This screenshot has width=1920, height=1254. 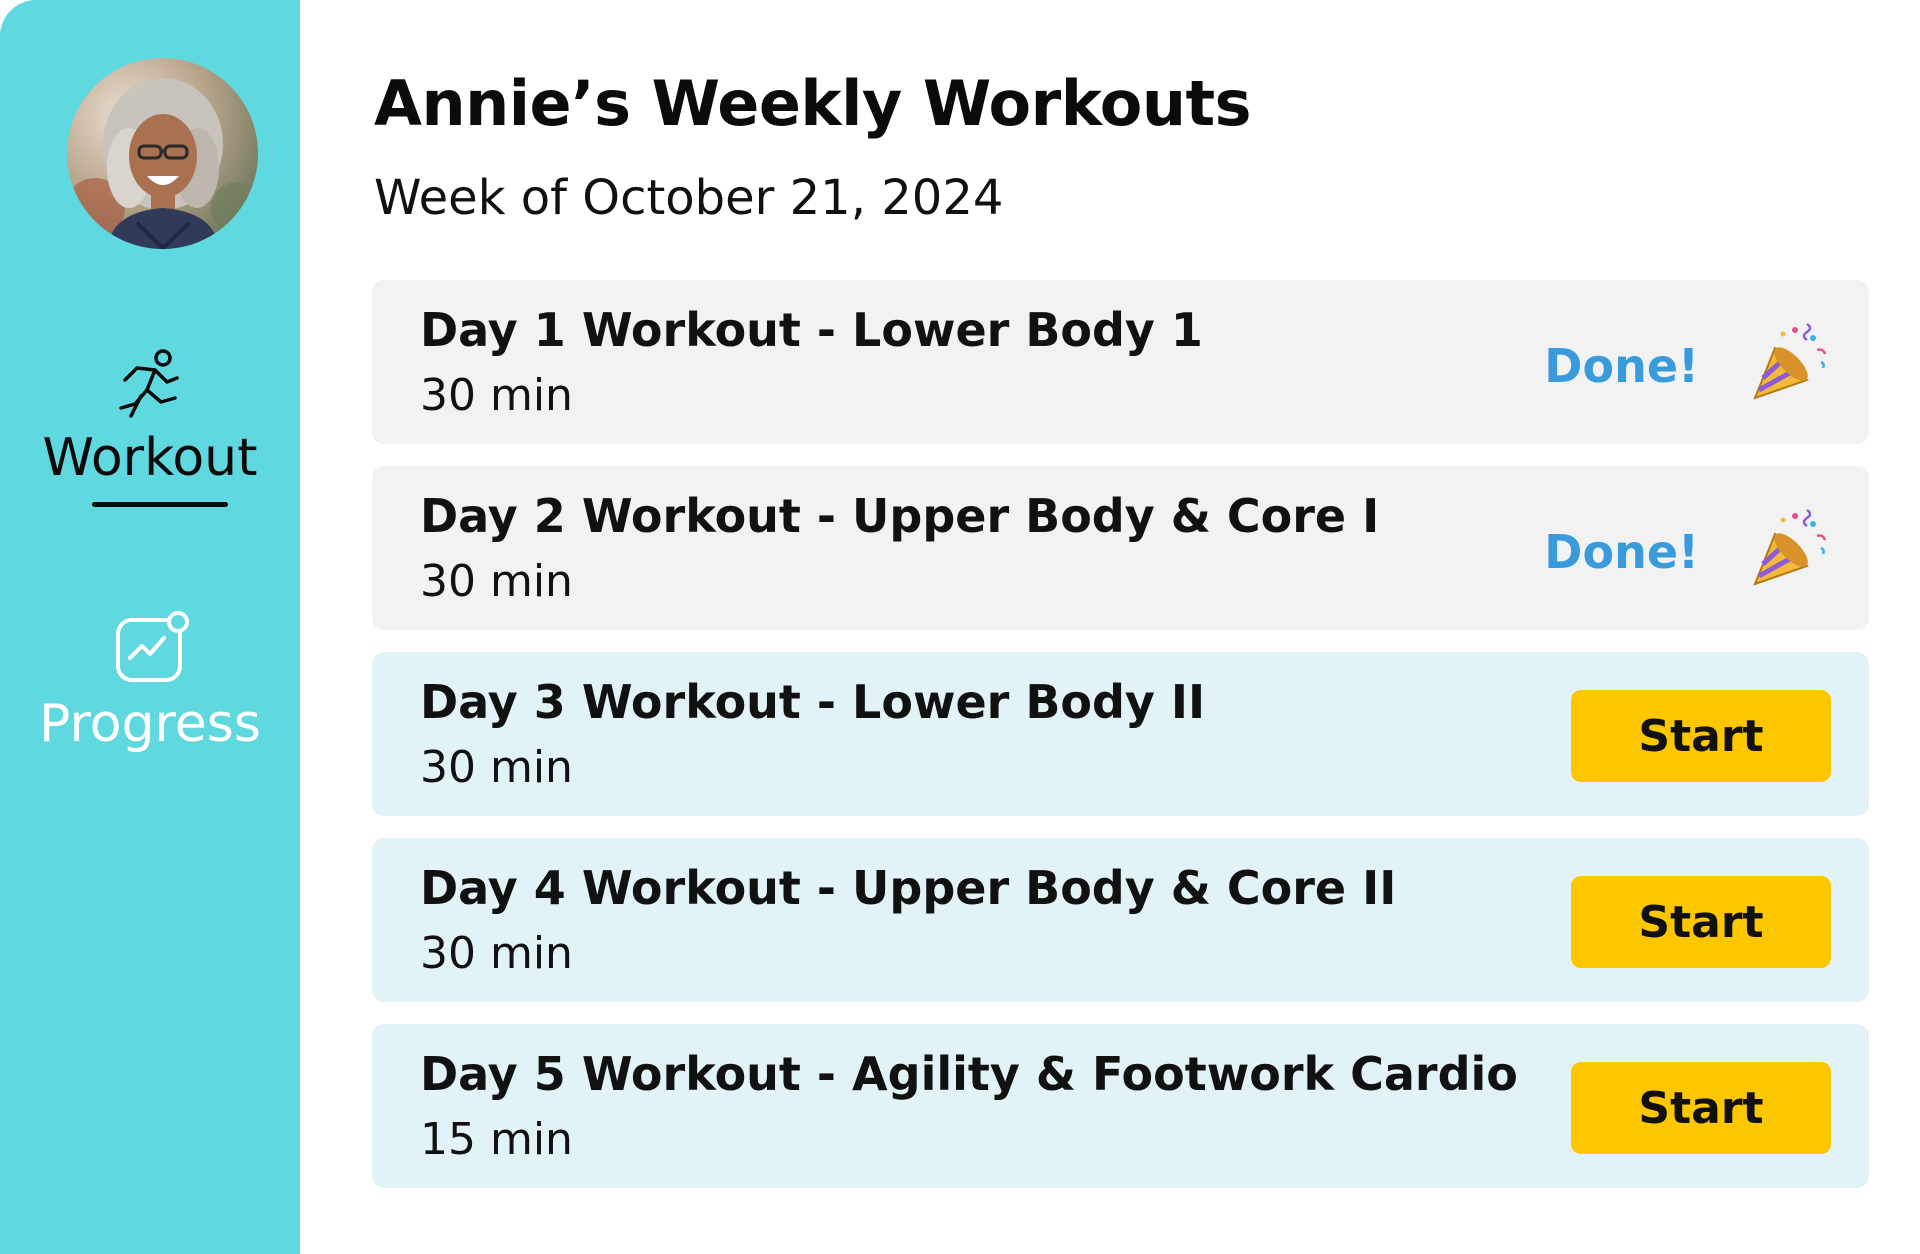 I want to click on nav-label-workout: Workout, so click(x=150, y=458).